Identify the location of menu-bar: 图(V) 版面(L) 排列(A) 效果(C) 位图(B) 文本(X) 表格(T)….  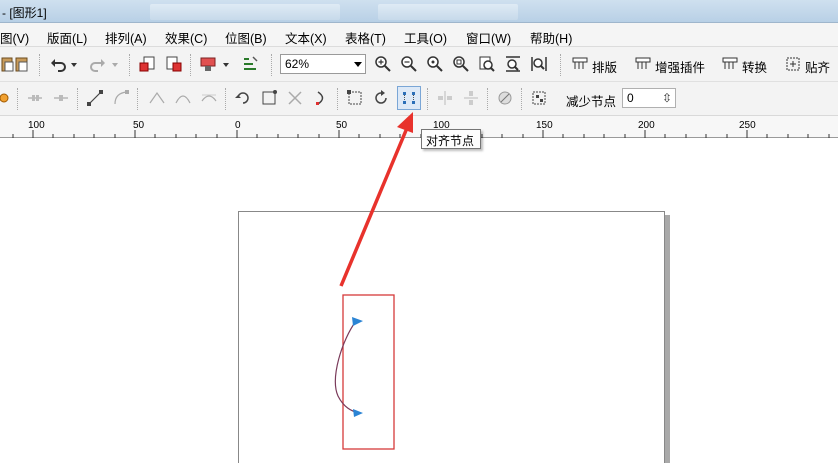
(419, 35).